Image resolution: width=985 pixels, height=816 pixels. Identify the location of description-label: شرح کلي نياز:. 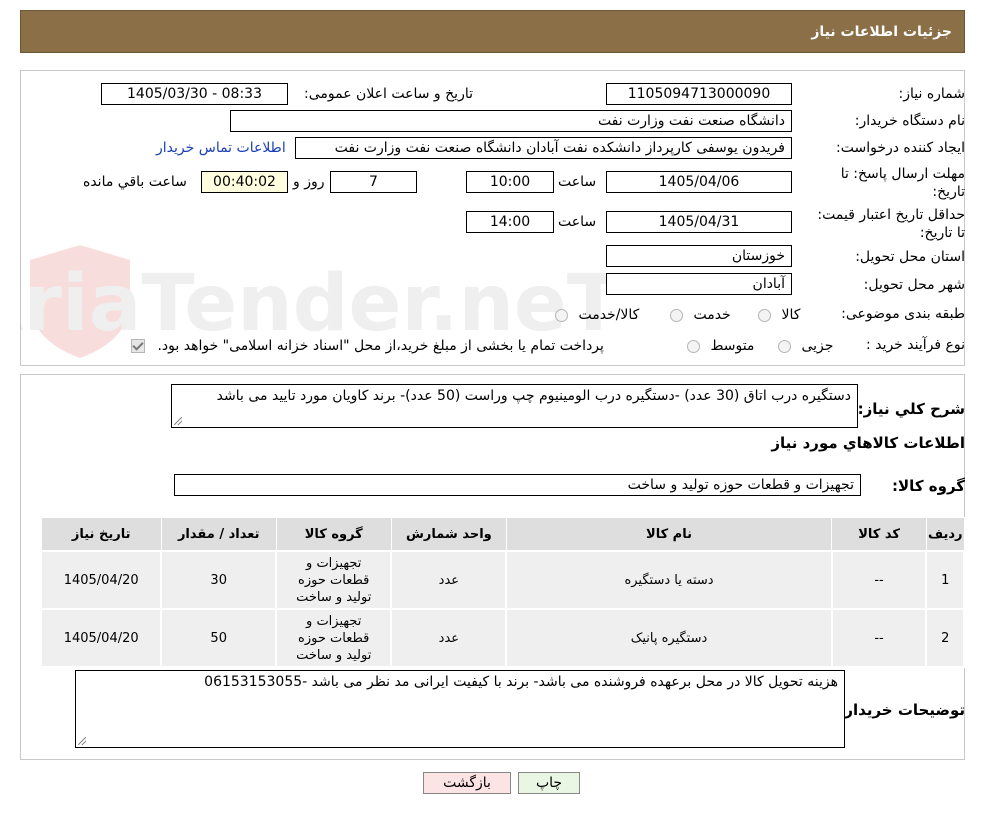
(911, 409).